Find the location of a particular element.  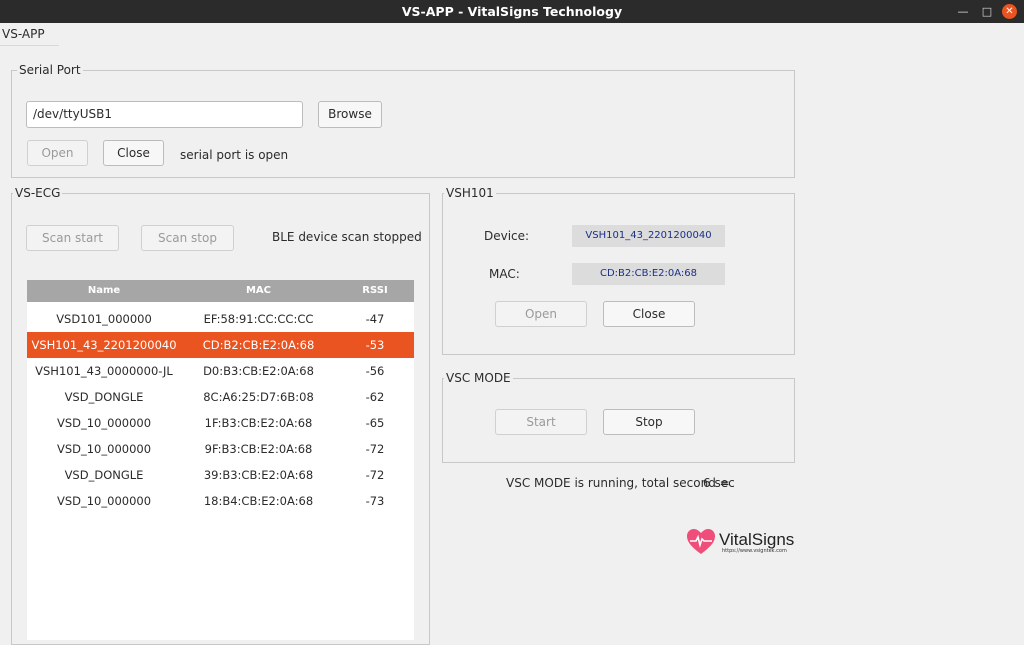

mac-value: CD:B2:CB:E2:0A:68 is located at coordinates (648, 274).